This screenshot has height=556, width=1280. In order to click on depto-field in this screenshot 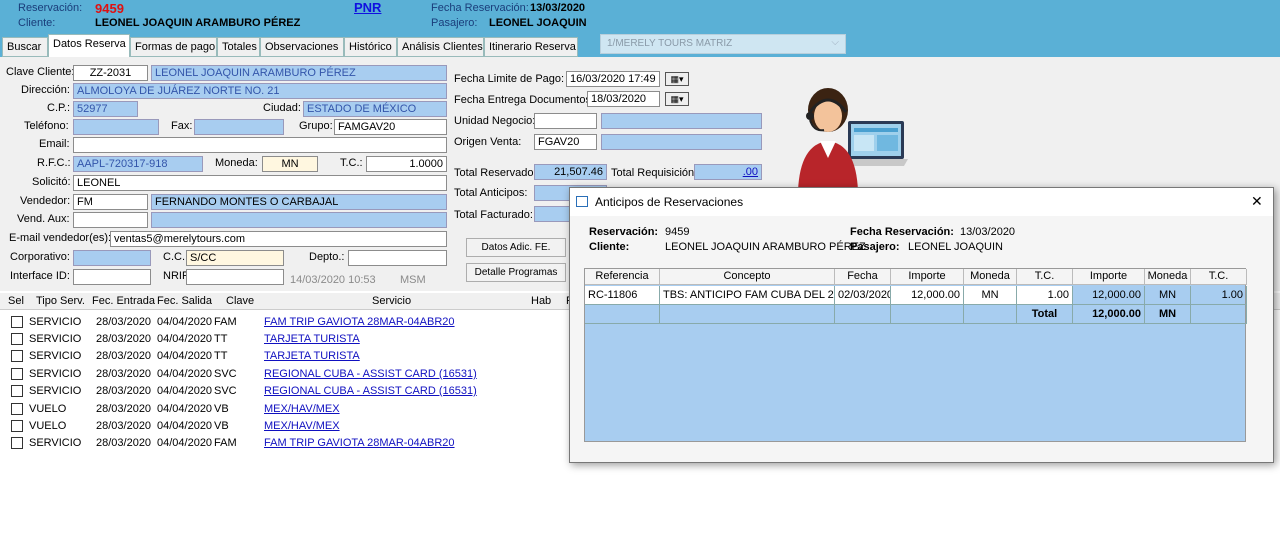, I will do `click(397, 258)`.